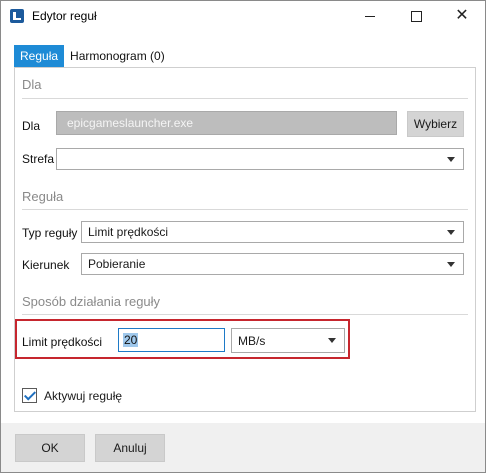  What do you see at coordinates (117, 264) in the screenshot?
I see `direction-value: Pobieranie` at bounding box center [117, 264].